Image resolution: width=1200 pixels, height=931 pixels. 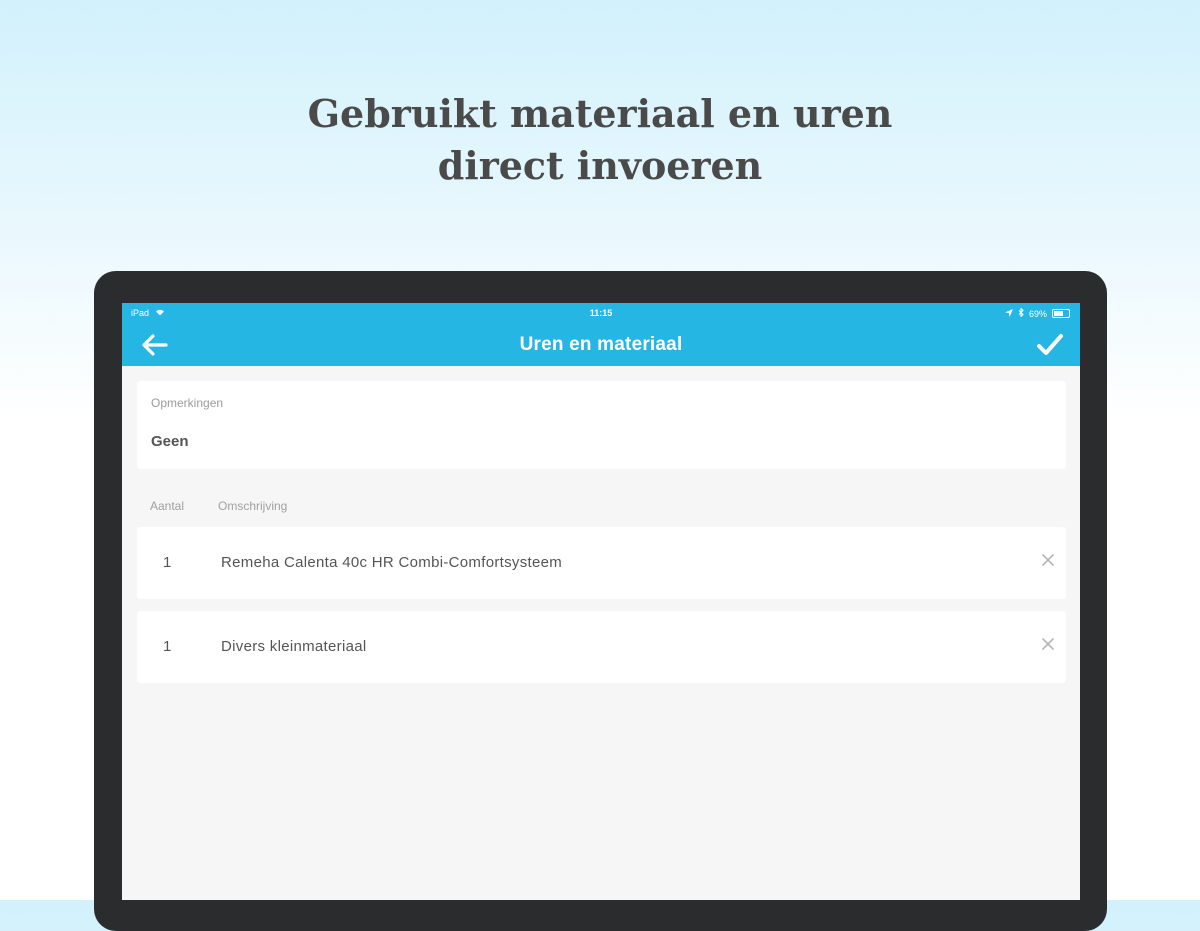 What do you see at coordinates (170, 441) in the screenshot?
I see `remarks-value: Geen` at bounding box center [170, 441].